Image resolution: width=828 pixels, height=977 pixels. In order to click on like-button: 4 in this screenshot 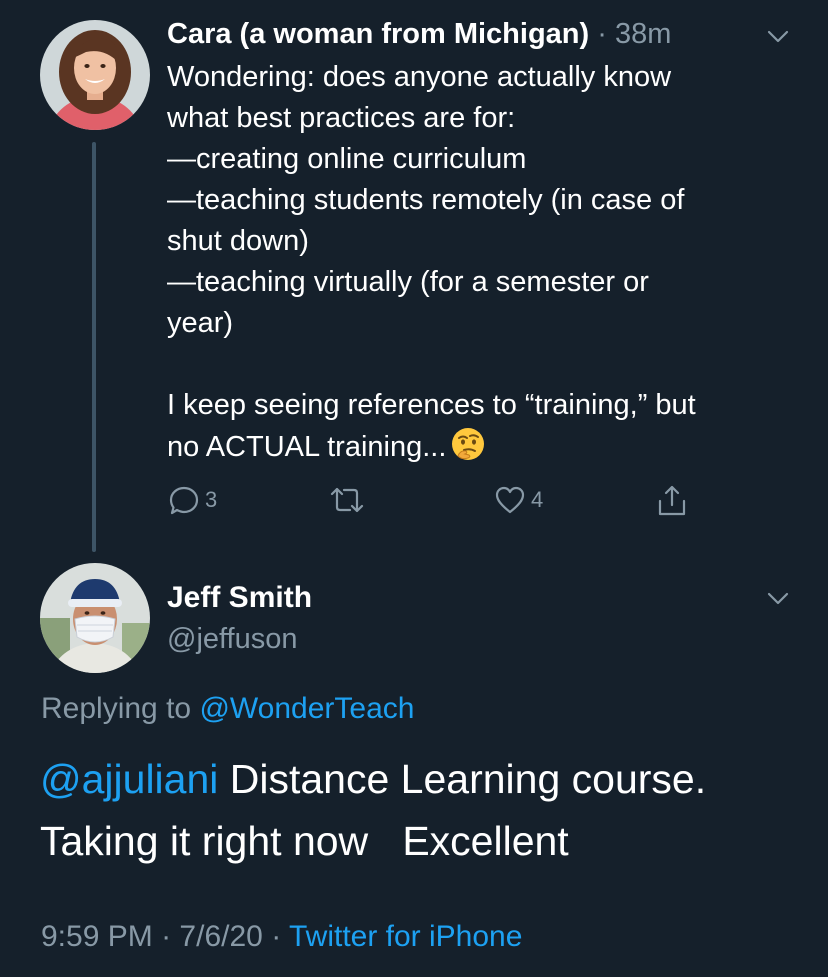, I will do `click(518, 500)`.